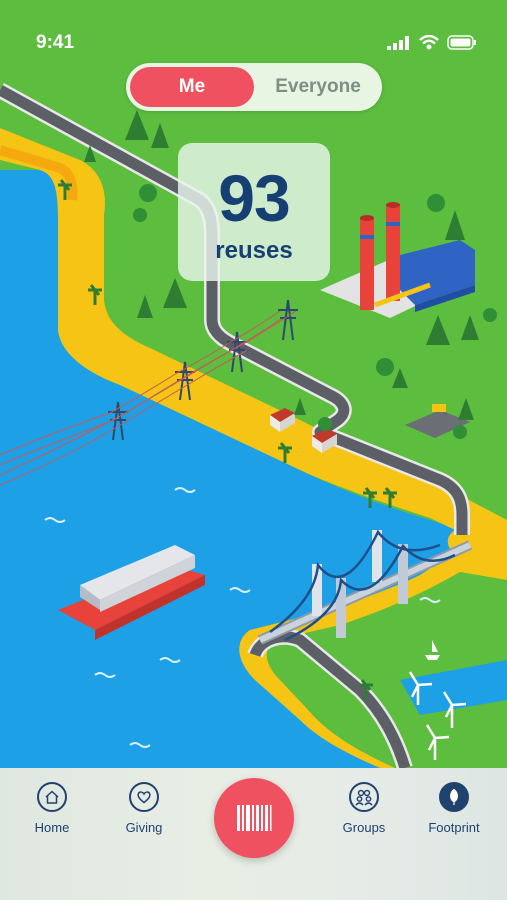 The image size is (507, 900). I want to click on scope-toggle: Me Everyone, so click(254, 87).